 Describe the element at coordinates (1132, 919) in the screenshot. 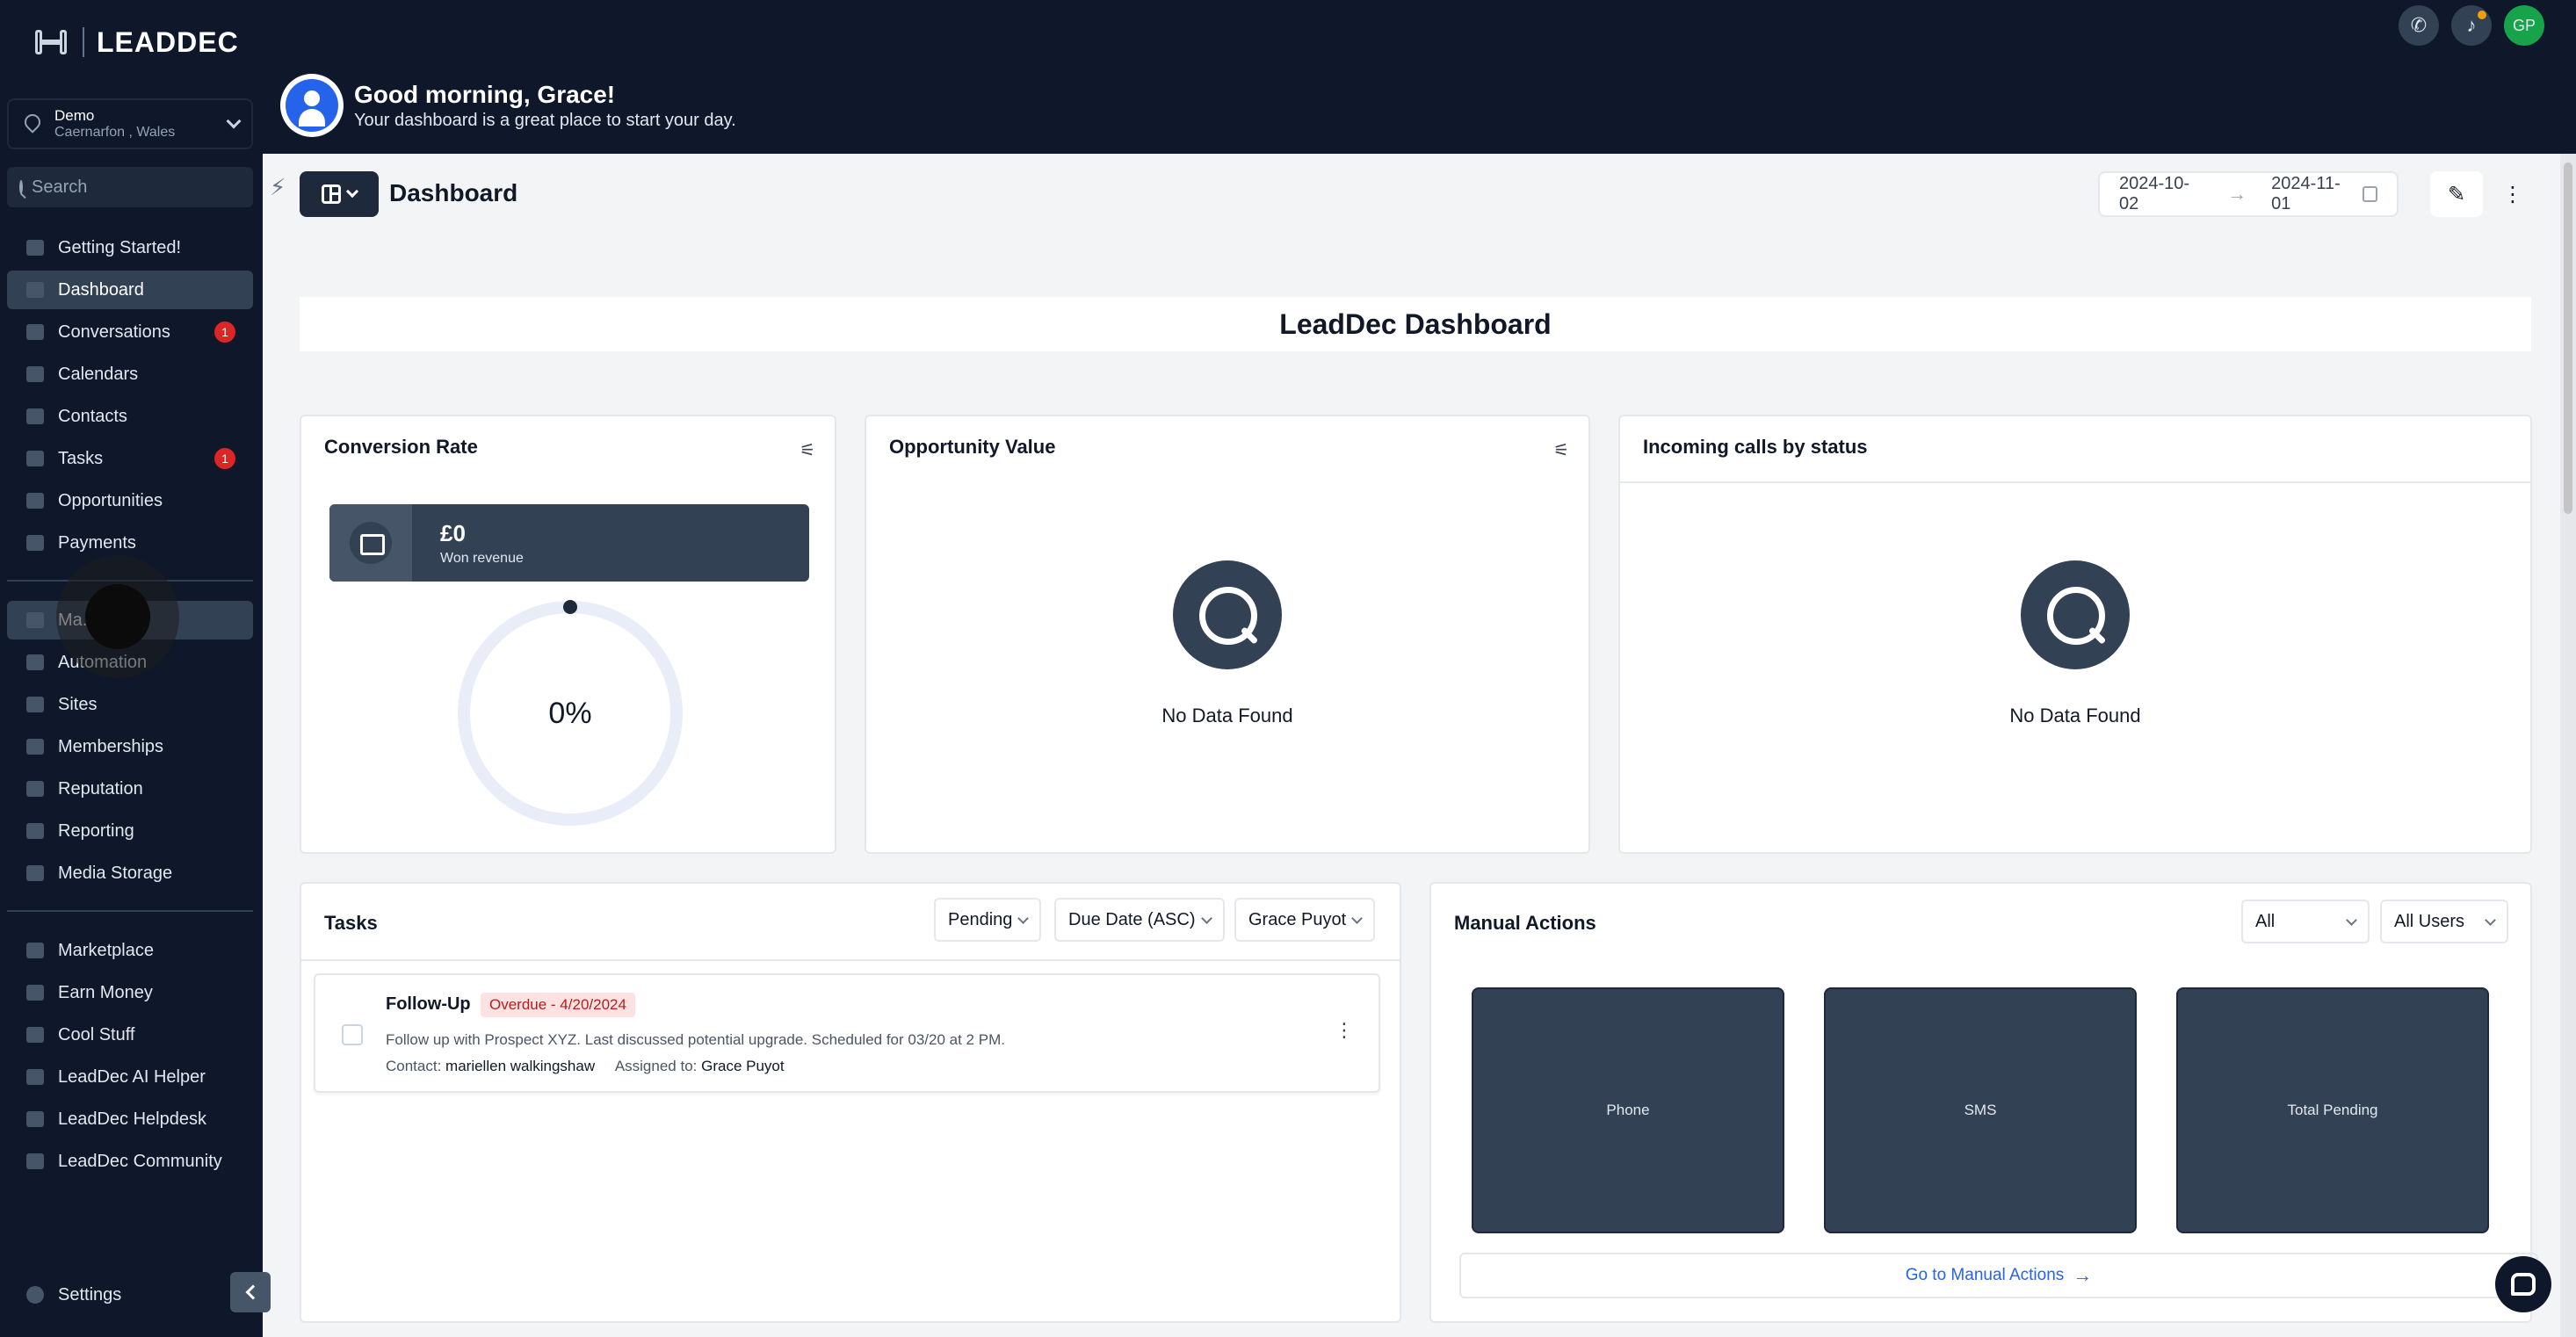

I see `select-value: Due Date (ASC)` at that location.